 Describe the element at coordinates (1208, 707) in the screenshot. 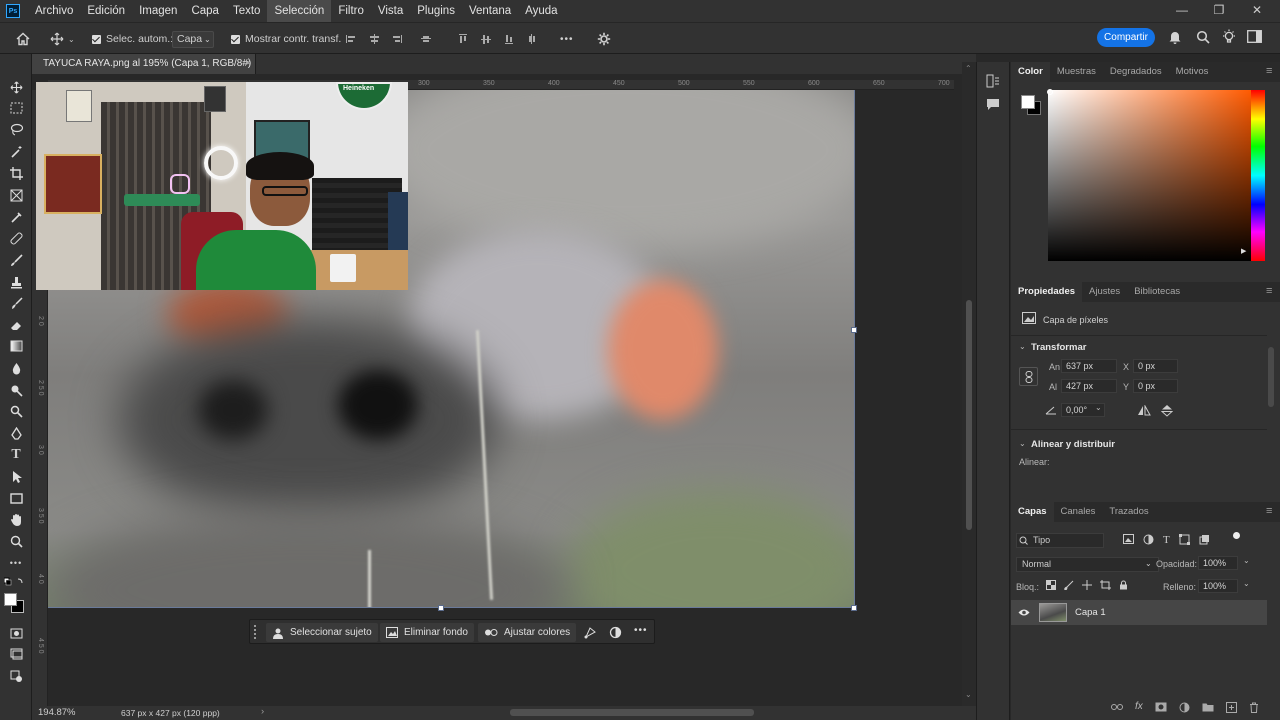

I see `new-group-icon` at that location.